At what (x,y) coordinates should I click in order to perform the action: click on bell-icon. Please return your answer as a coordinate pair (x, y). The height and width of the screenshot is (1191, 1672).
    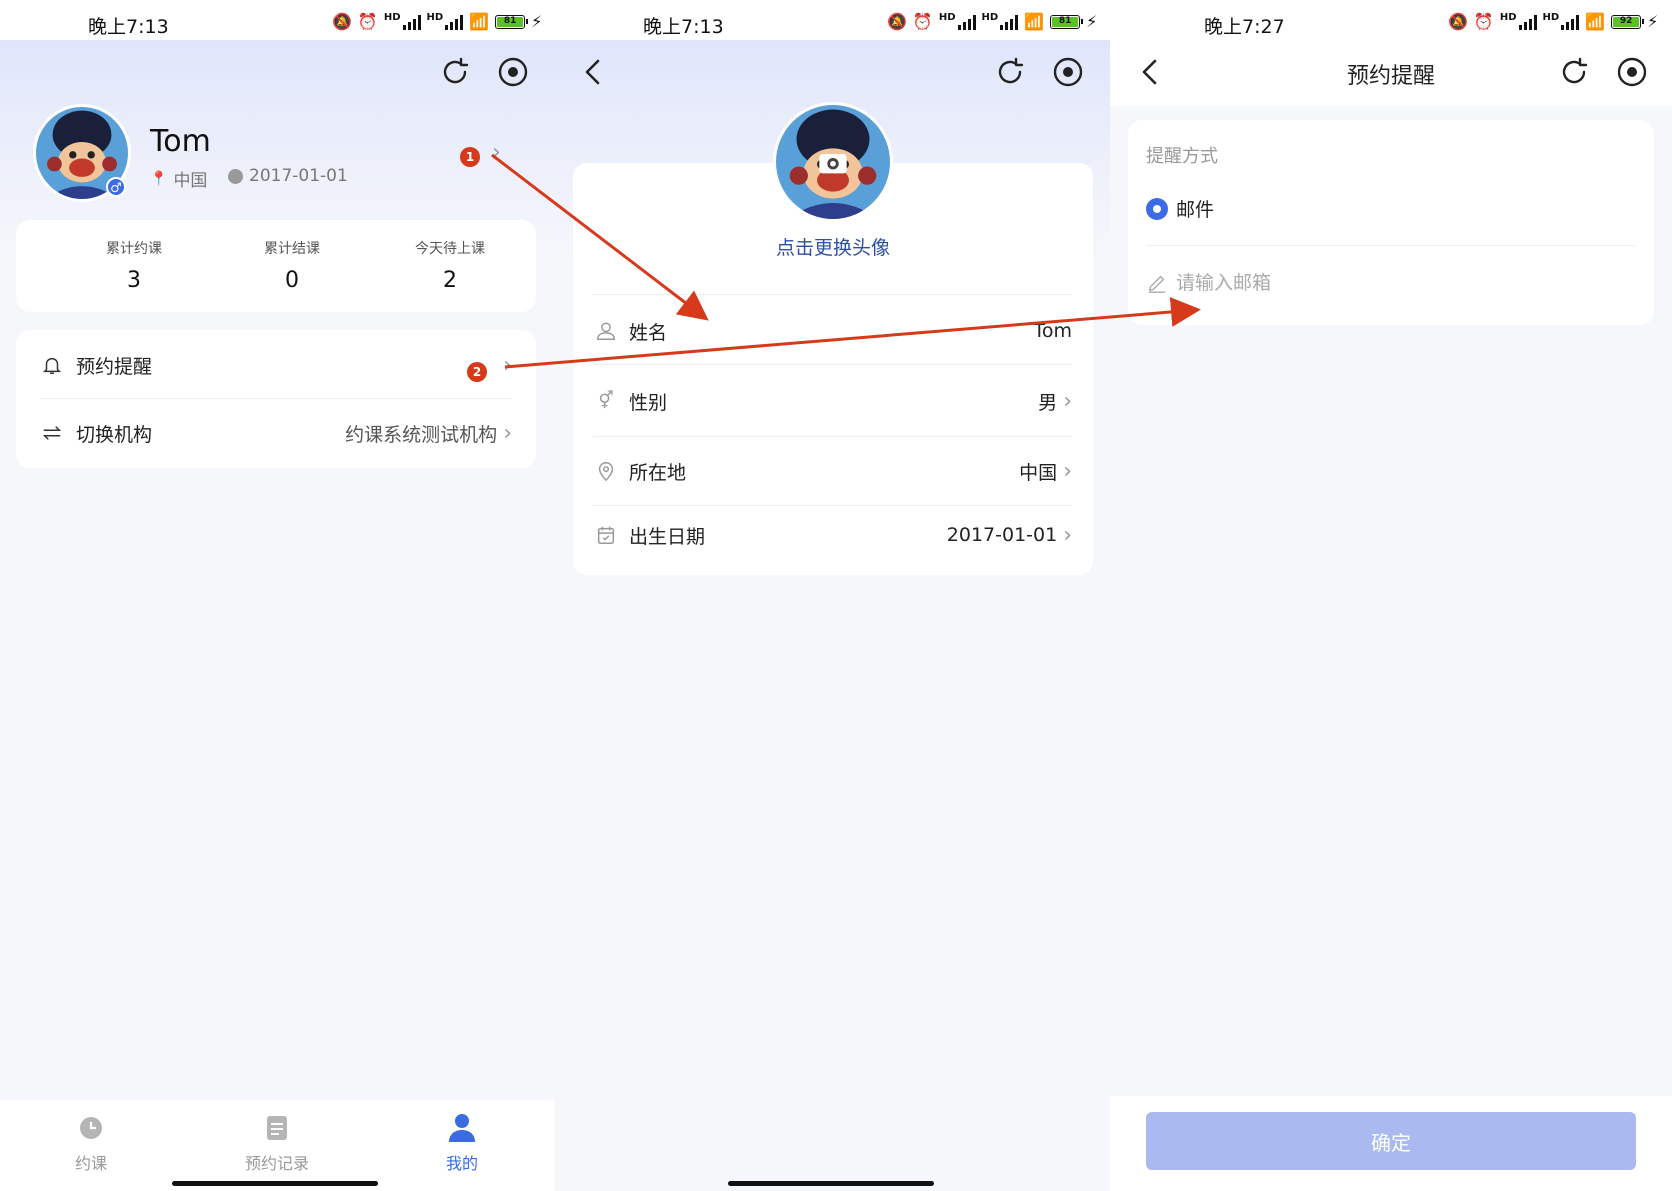
    Looking at the image, I should click on (52, 365).